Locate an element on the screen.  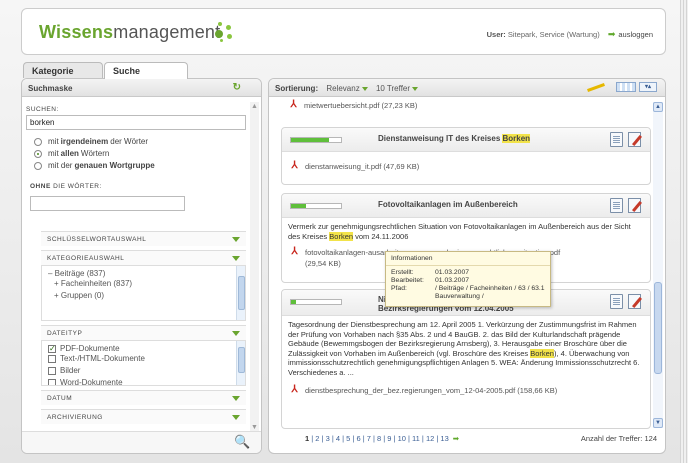
section-keywords: SCHLÜSSELWORTAUSWAHL is located at coordinates (143, 238).